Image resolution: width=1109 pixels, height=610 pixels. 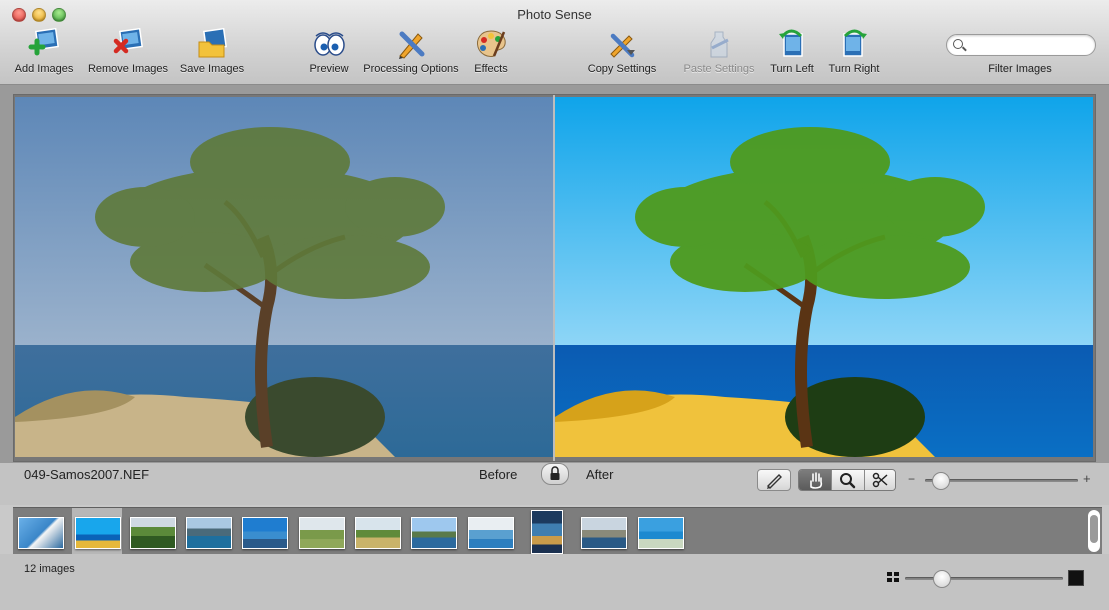 I want to click on save-image-icon, so click(x=213, y=43).